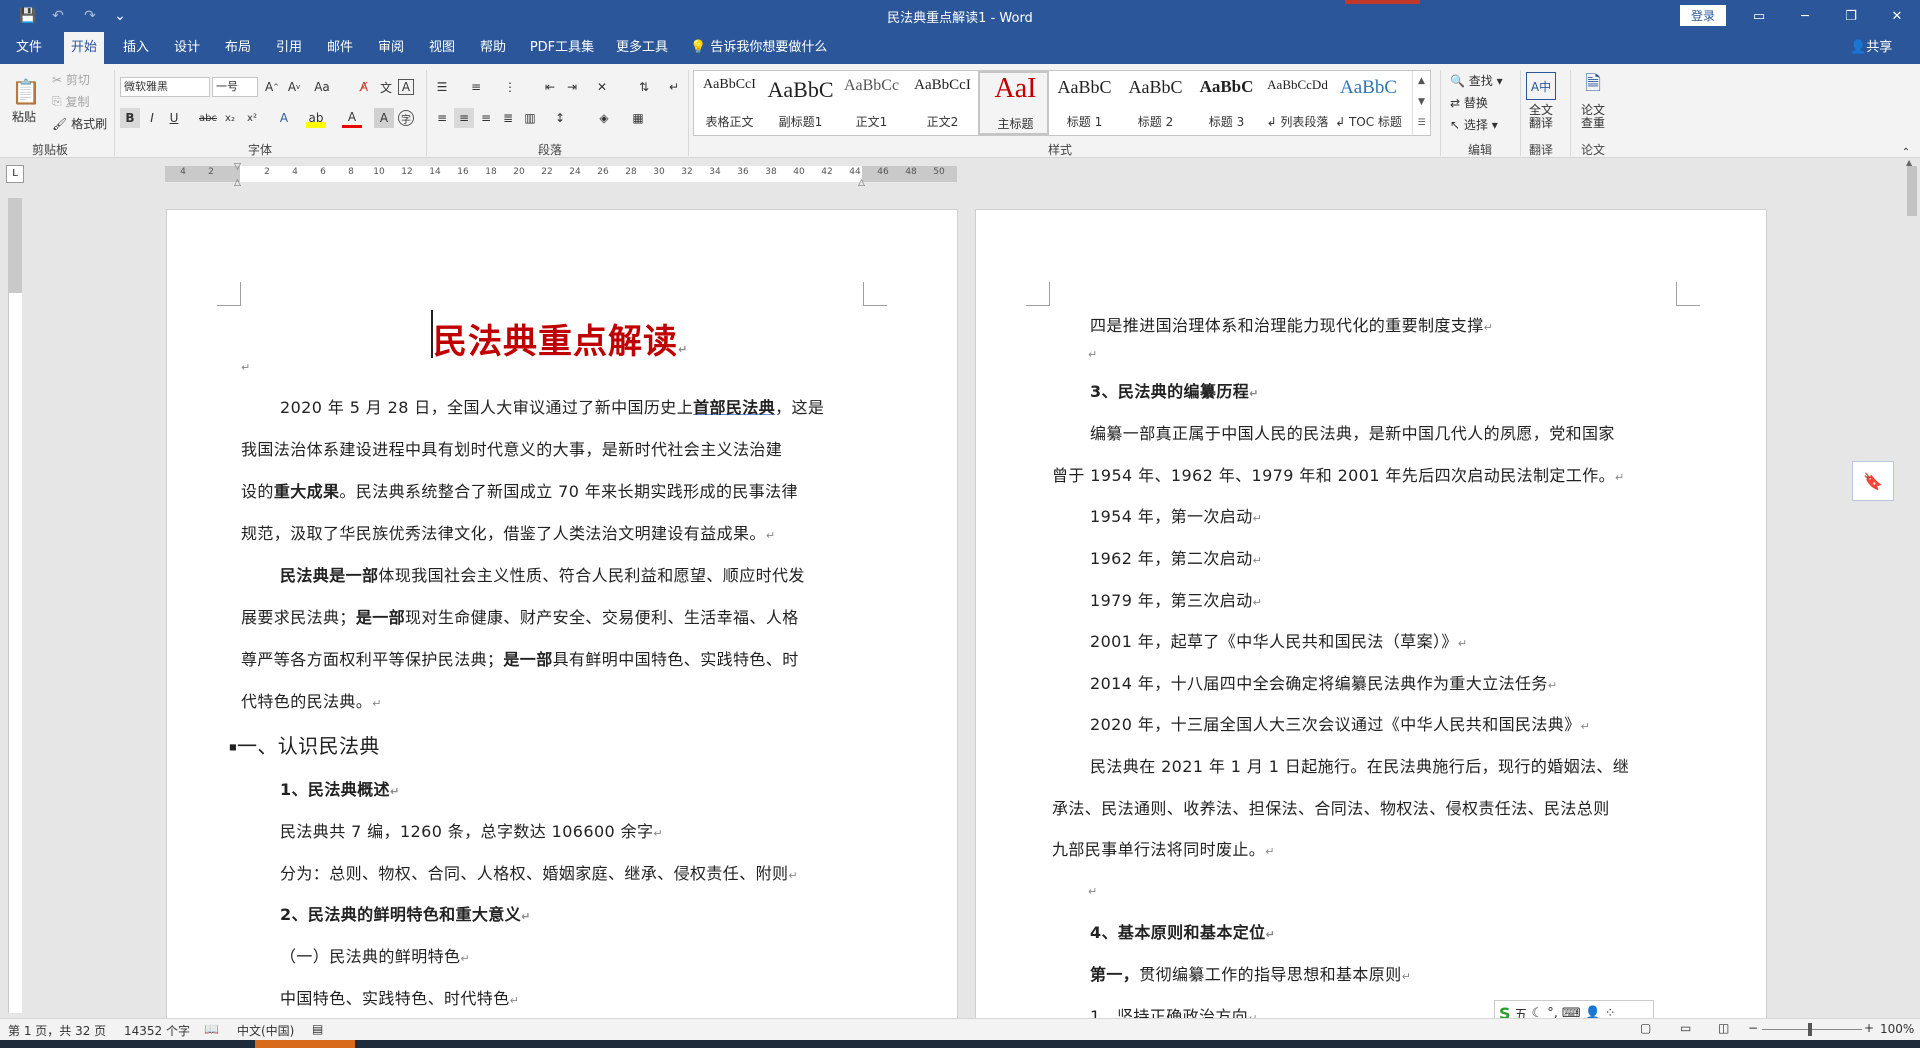 Image resolution: width=1920 pixels, height=1048 pixels. What do you see at coordinates (57, 1030) in the screenshot?
I see `page-count: 第 1 页，共 32 页` at bounding box center [57, 1030].